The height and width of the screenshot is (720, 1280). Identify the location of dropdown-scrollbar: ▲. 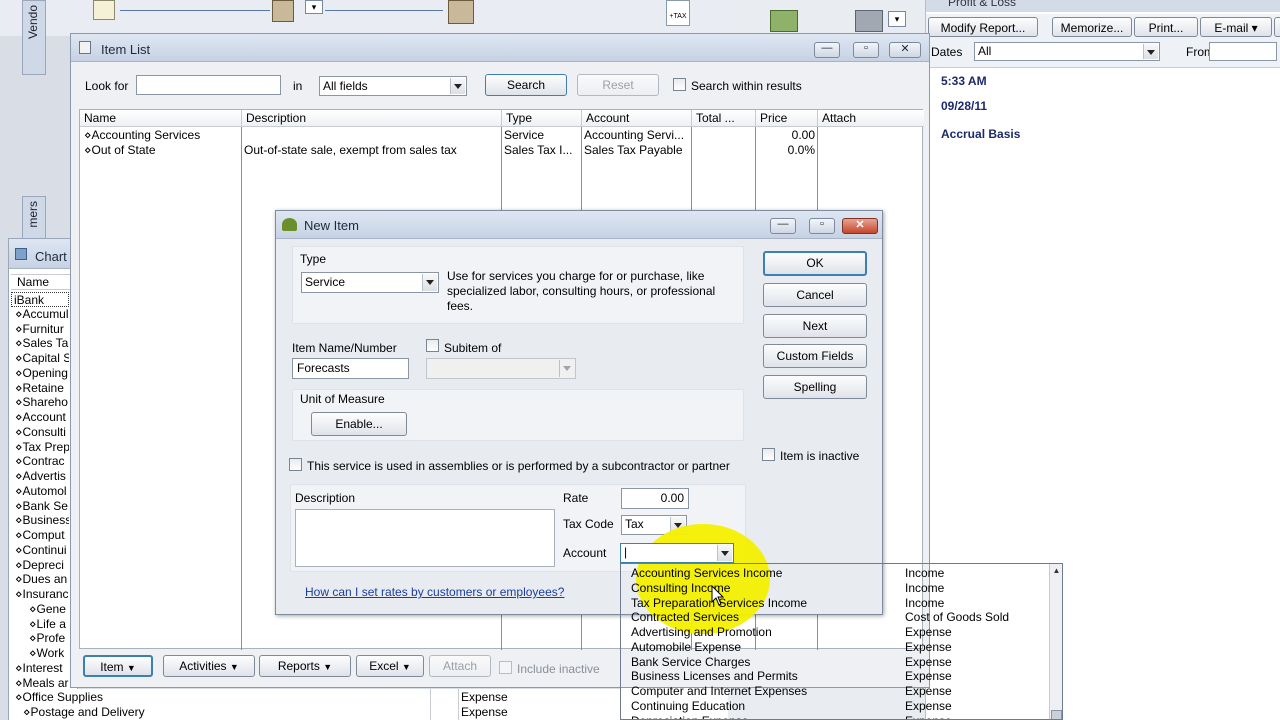
(1055, 641).